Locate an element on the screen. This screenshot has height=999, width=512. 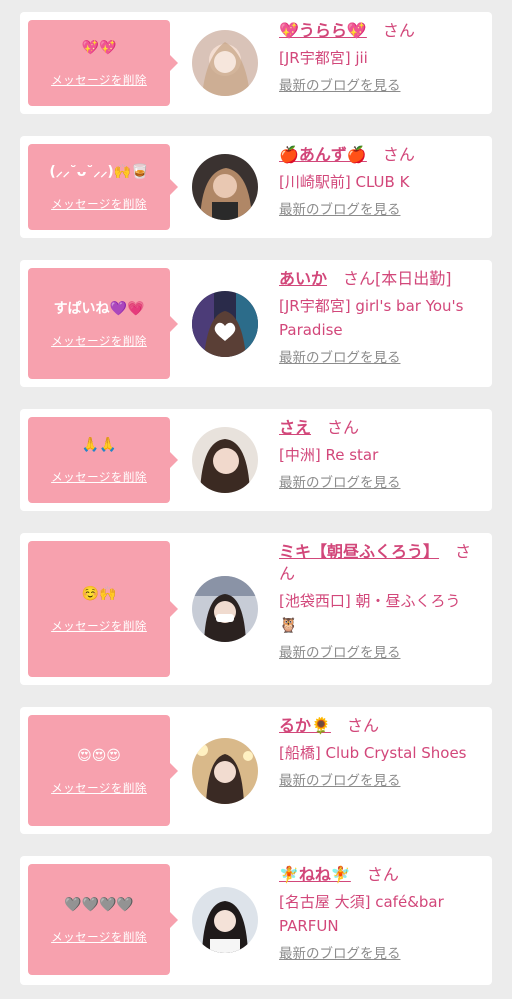
cast-name-link: るか🌻 is located at coordinates (305, 725).